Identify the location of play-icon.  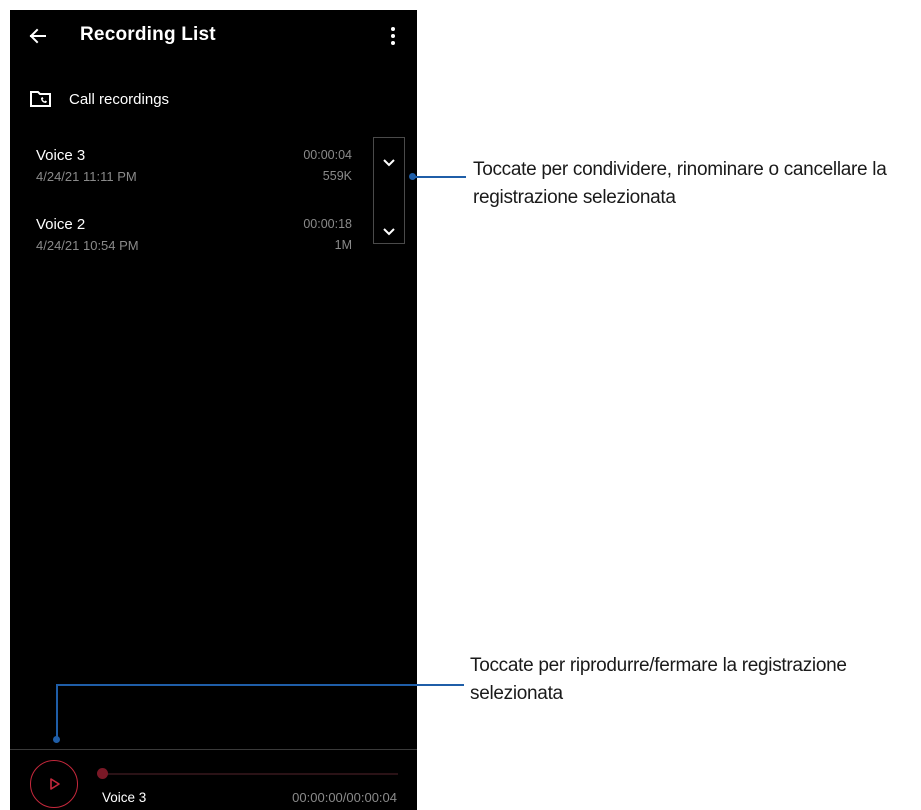
(55, 784).